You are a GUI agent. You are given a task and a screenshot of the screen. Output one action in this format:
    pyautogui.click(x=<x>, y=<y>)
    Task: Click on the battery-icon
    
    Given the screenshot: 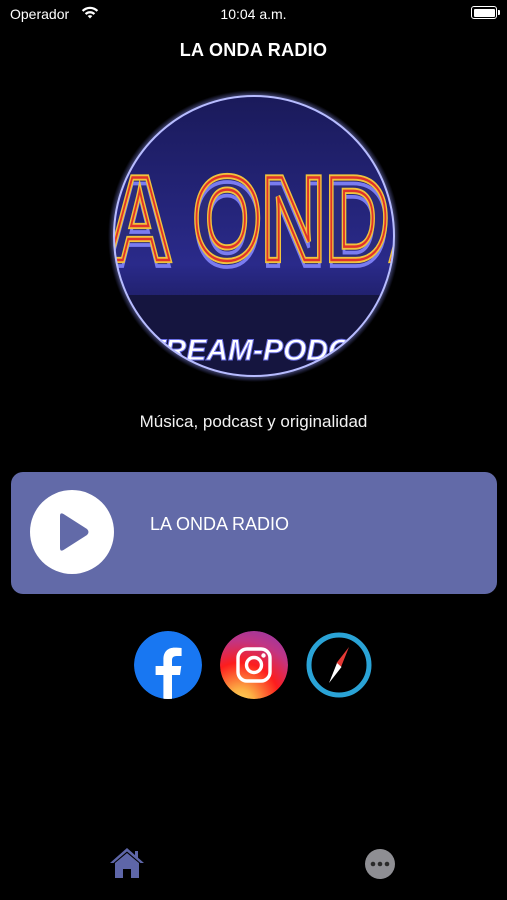 What is the action you would take?
    pyautogui.click(x=485, y=12)
    